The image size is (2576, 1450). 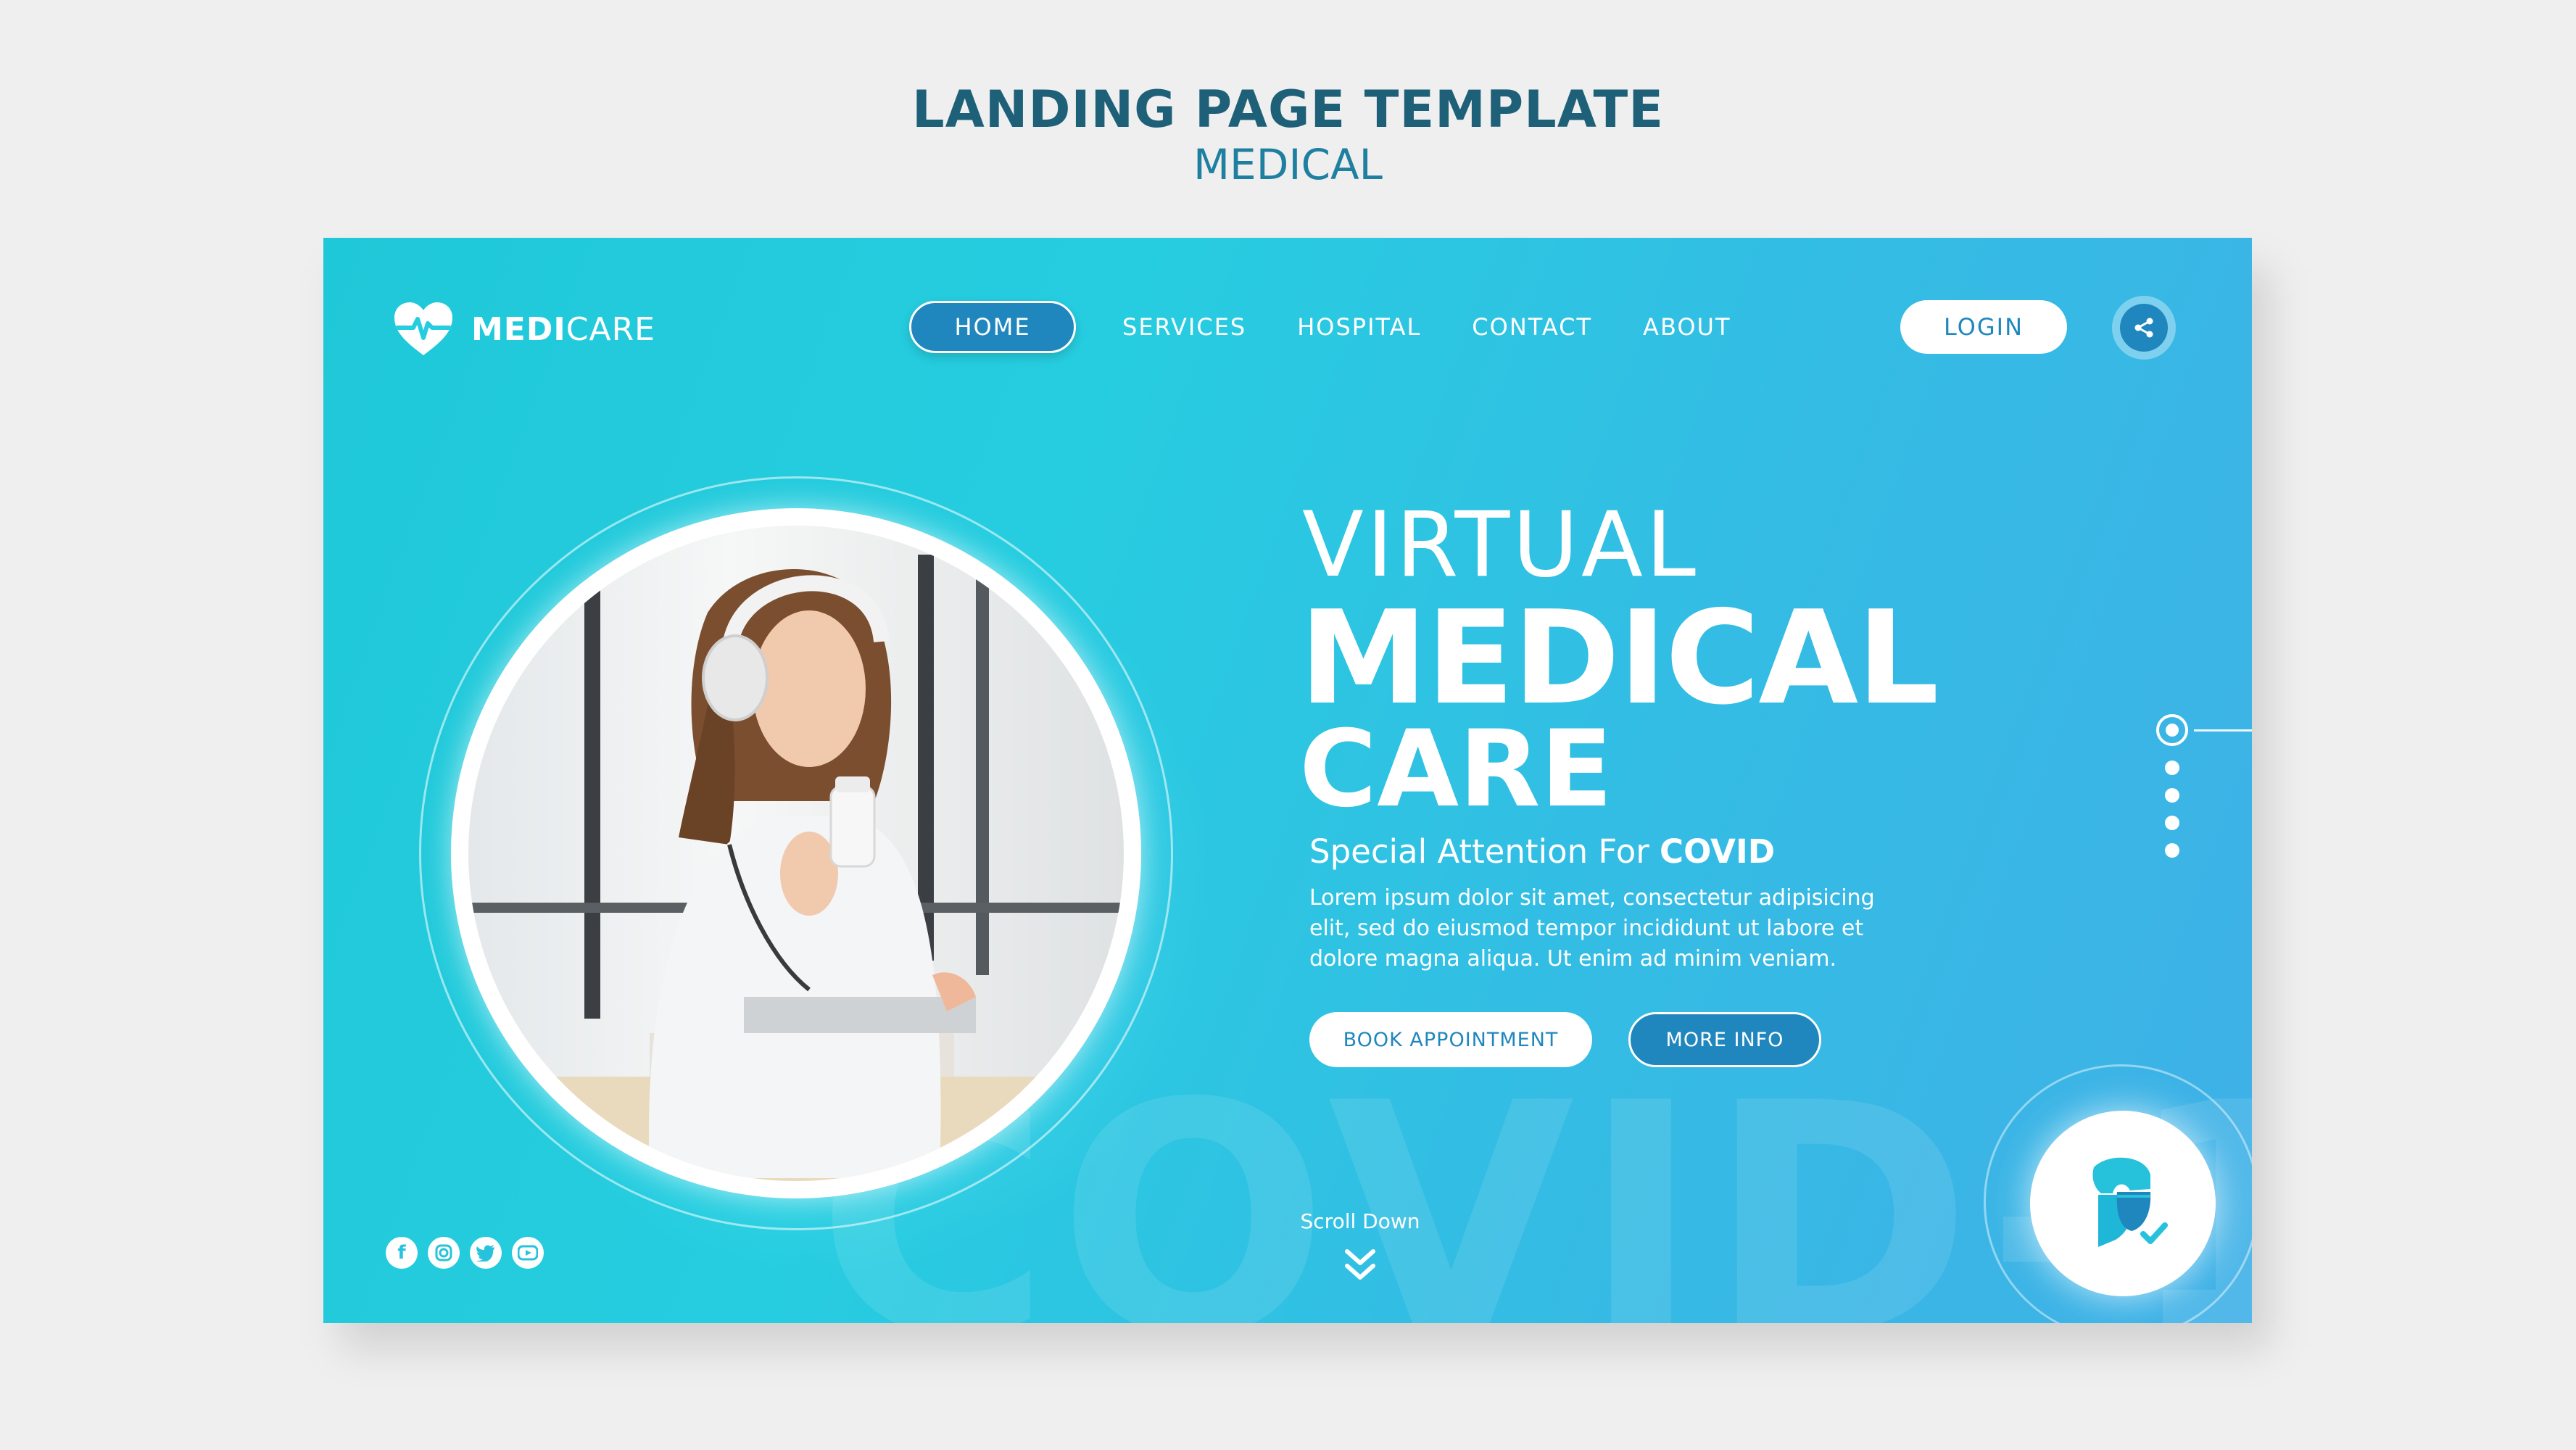 I want to click on doctor-photo, so click(x=796, y=853).